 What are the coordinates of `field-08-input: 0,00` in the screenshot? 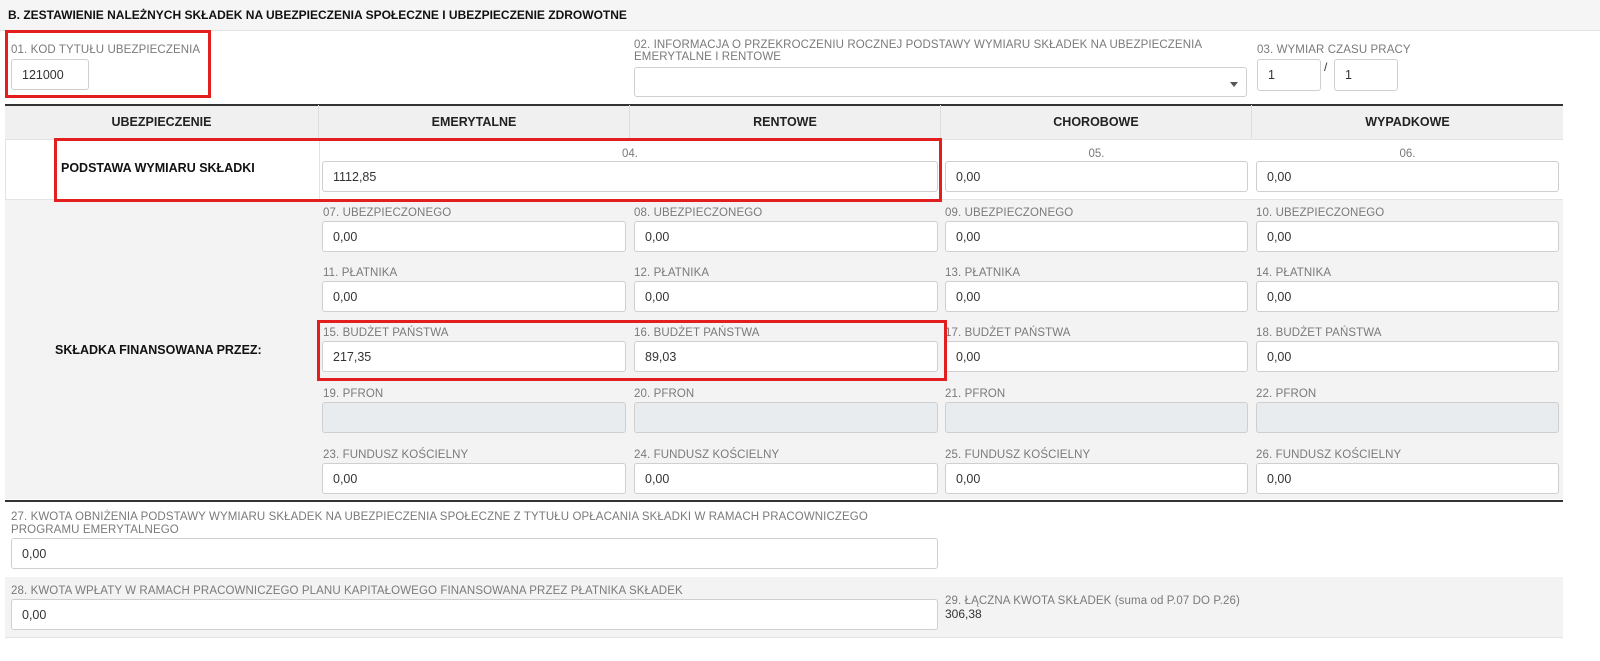 It's located at (786, 236).